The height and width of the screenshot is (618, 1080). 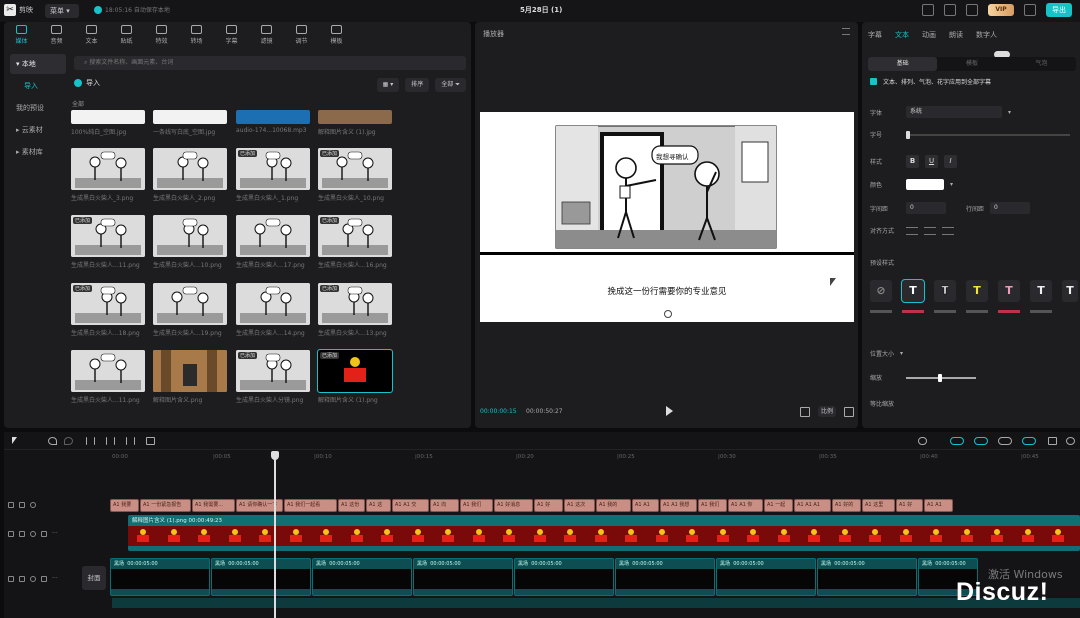 What do you see at coordinates (812, 505) in the screenshot?
I see `text-clip: A1 A1 A1` at bounding box center [812, 505].